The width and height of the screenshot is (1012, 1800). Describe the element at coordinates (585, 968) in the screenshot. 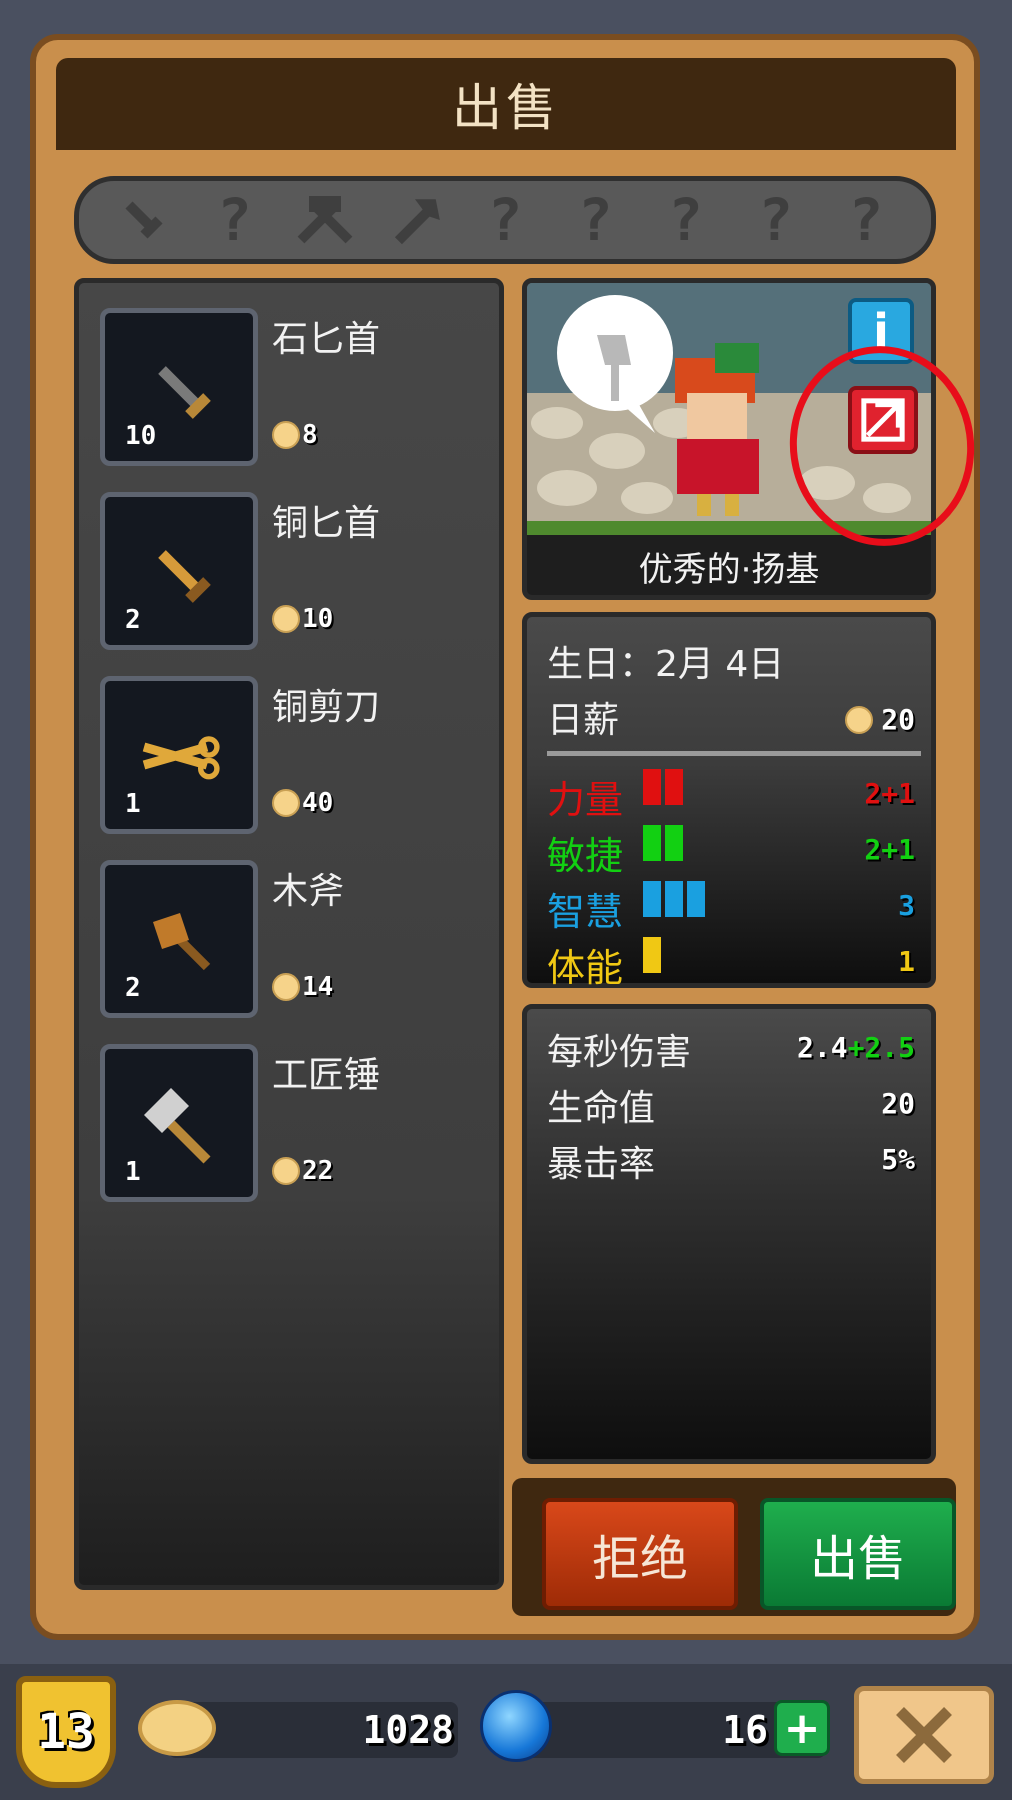

I see `stat-stamina-label: 体能` at that location.